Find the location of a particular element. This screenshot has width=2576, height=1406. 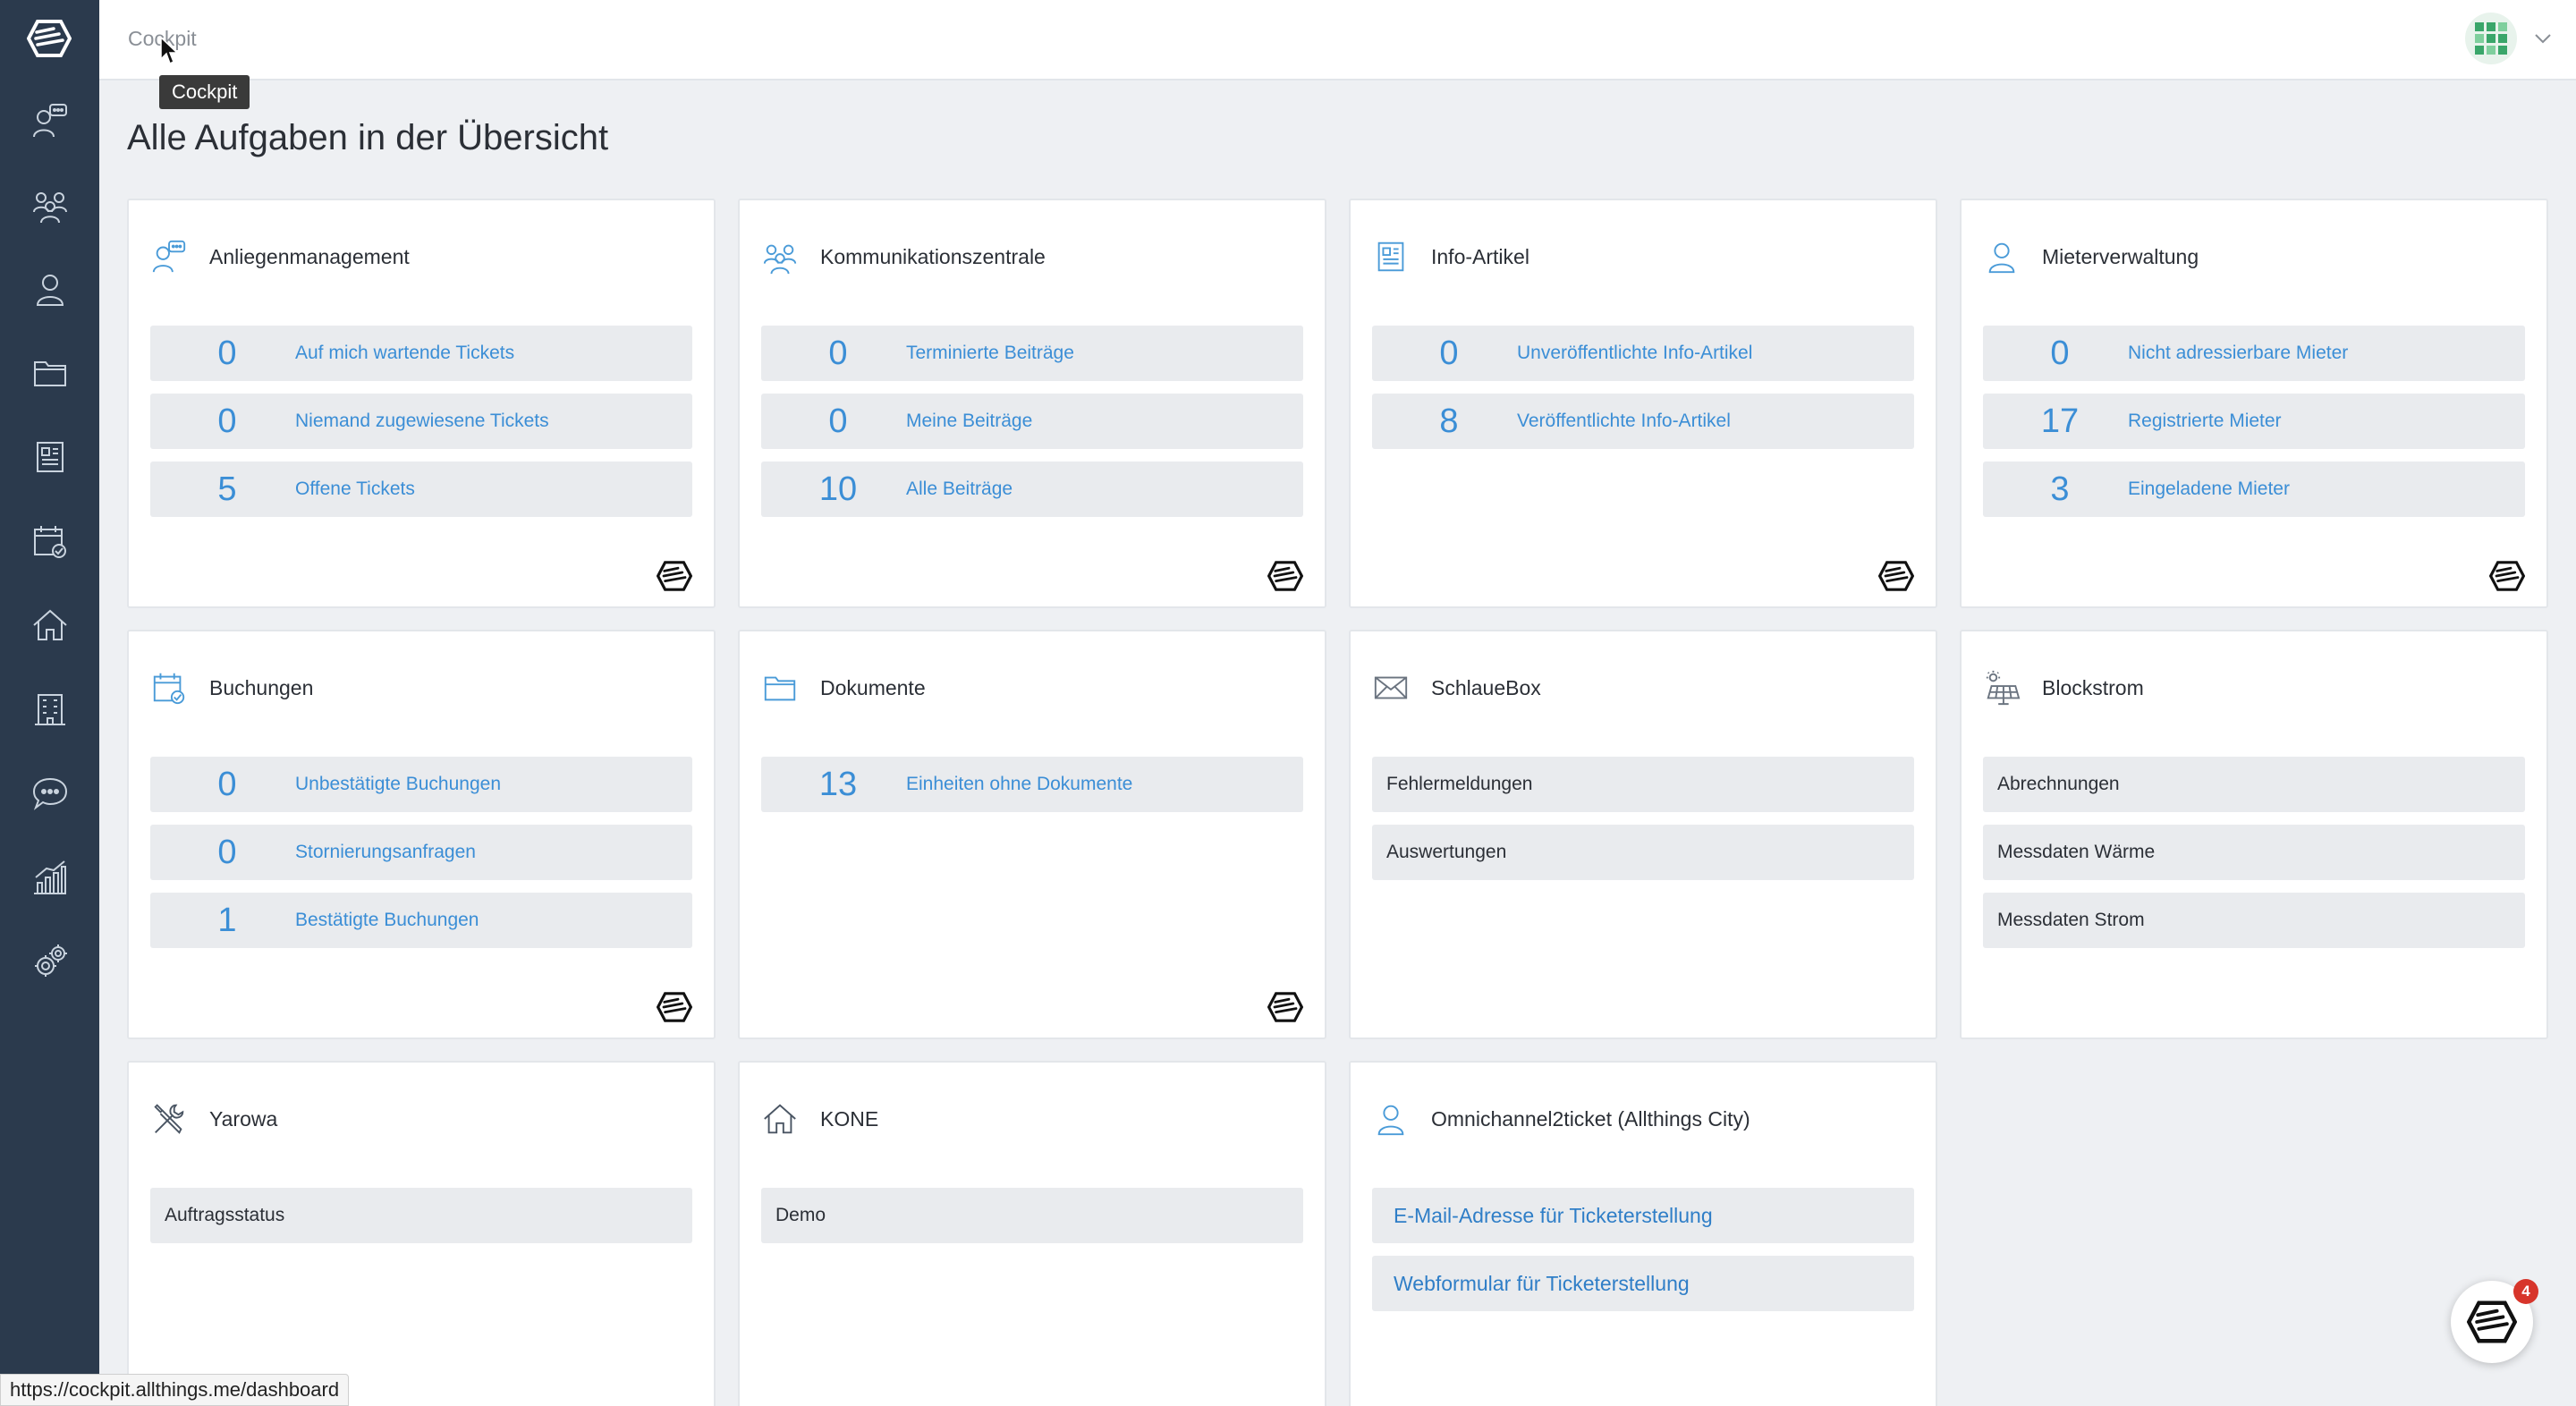

row-count: 8 is located at coordinates (1449, 421).